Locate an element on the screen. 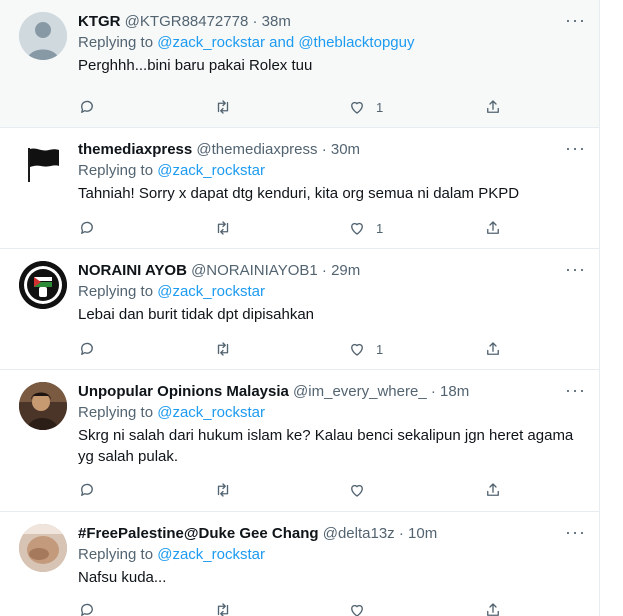 This screenshot has width=623, height=616. timestamp: 38m is located at coordinates (276, 21).